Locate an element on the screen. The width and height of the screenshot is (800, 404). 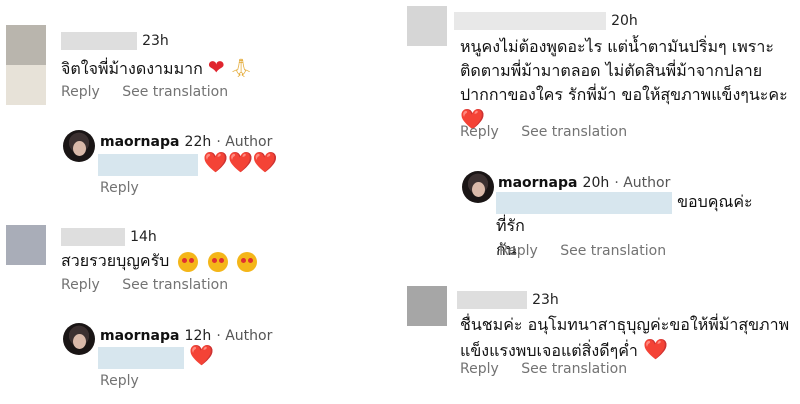
comment-body: จิตใจพี่ม้างดงามมาก is located at coordinates (132, 68).